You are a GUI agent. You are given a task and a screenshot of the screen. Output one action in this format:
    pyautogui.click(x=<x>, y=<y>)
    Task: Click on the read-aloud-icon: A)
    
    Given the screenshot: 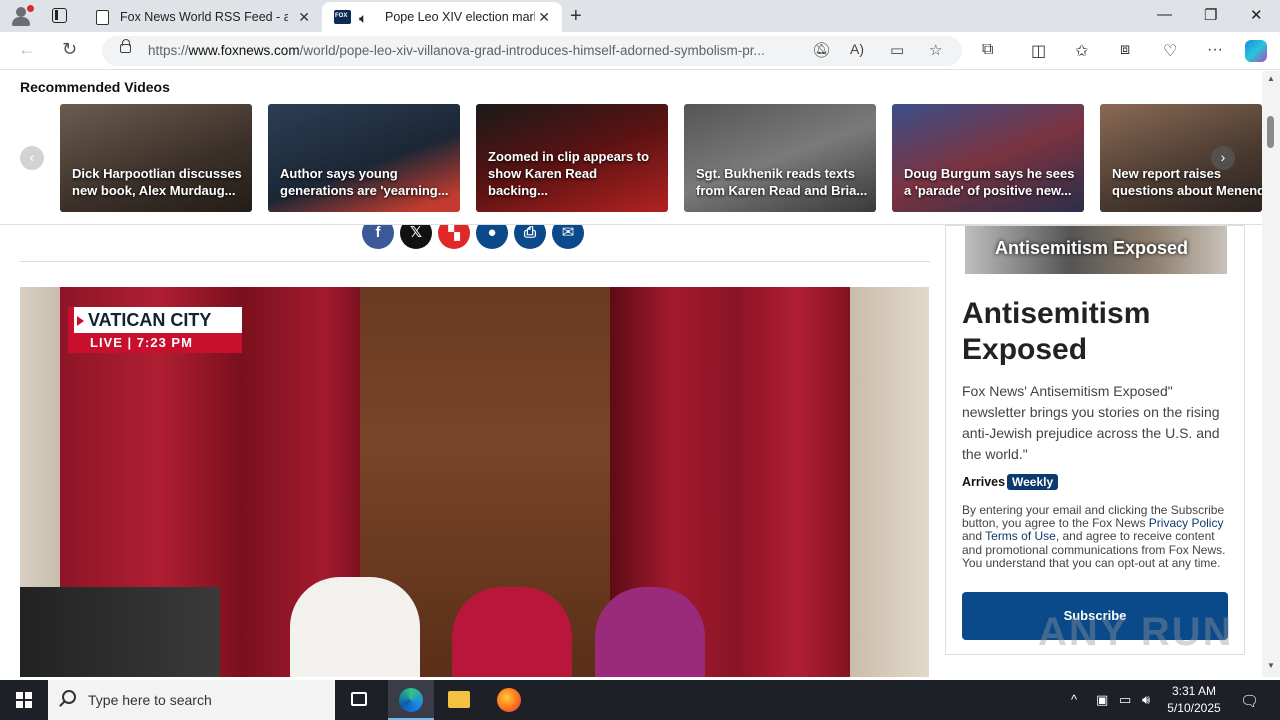 What is the action you would take?
    pyautogui.click(x=857, y=49)
    